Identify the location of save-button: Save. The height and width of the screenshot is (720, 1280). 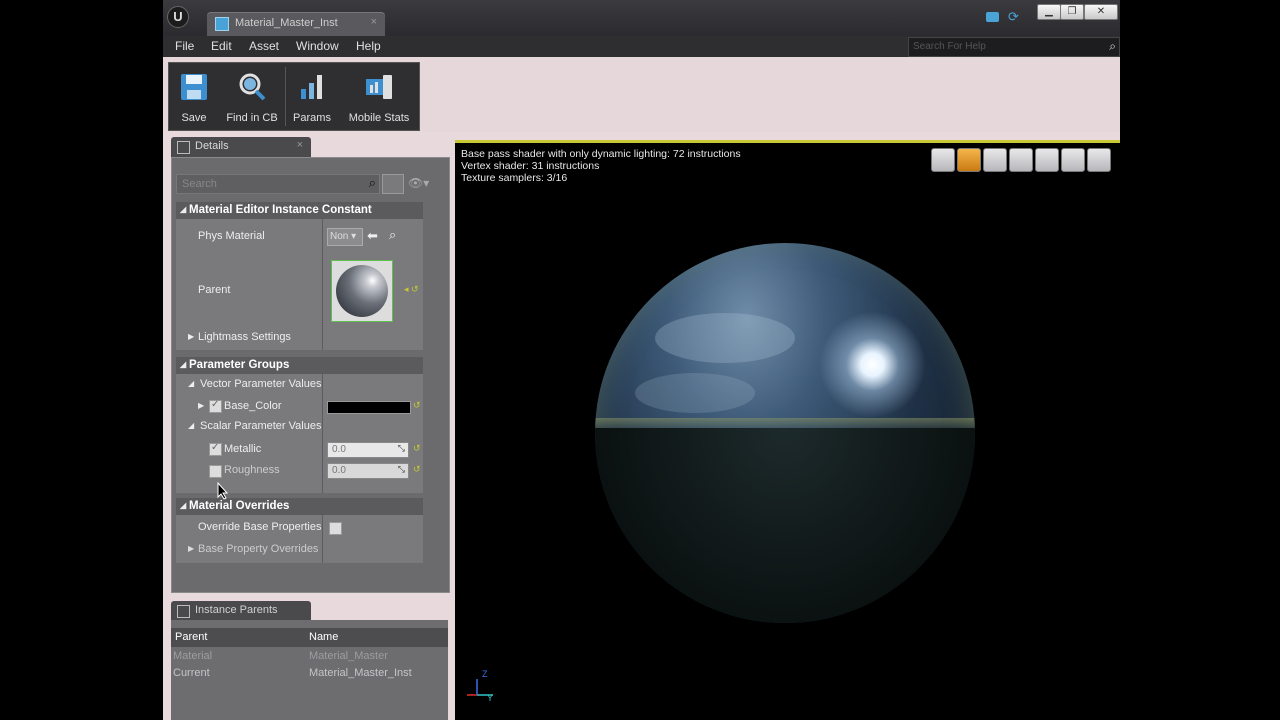
(194, 96).